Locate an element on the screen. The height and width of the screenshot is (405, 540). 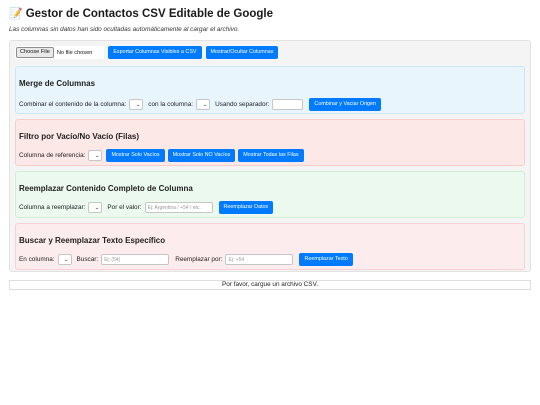
show-empty-button: Mostrar Solo Vacíos is located at coordinates (135, 155).